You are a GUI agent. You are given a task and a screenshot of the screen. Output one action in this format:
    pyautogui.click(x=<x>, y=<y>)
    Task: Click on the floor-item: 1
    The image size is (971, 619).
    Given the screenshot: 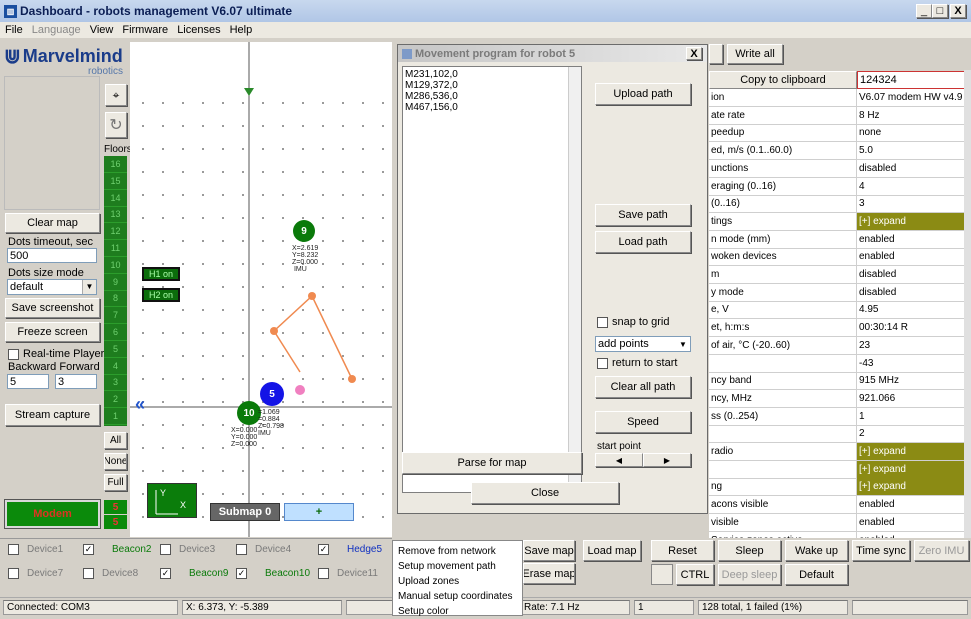 What is the action you would take?
    pyautogui.click(x=115, y=416)
    